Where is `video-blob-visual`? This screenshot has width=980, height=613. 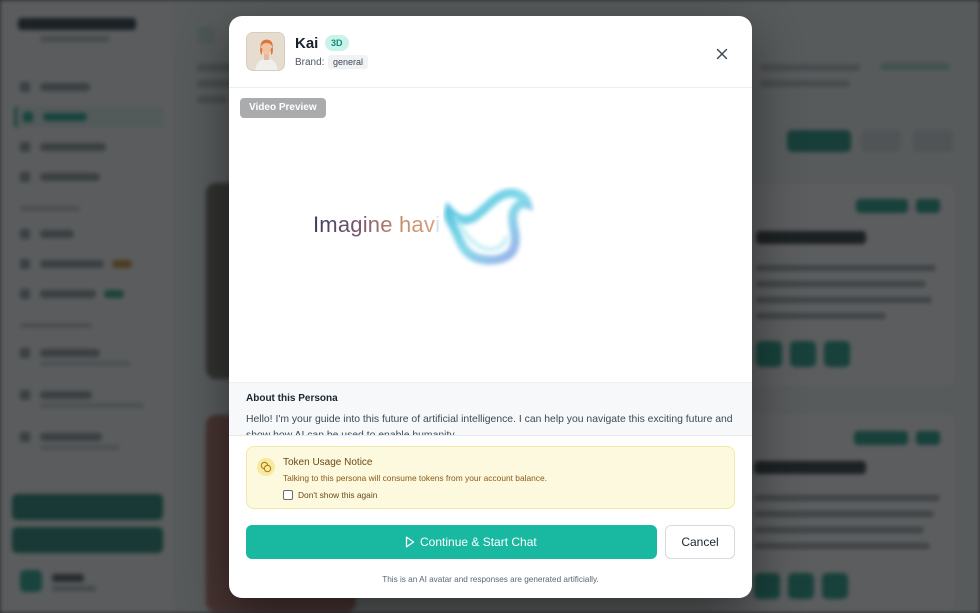 video-blob-visual is located at coordinates (489, 226).